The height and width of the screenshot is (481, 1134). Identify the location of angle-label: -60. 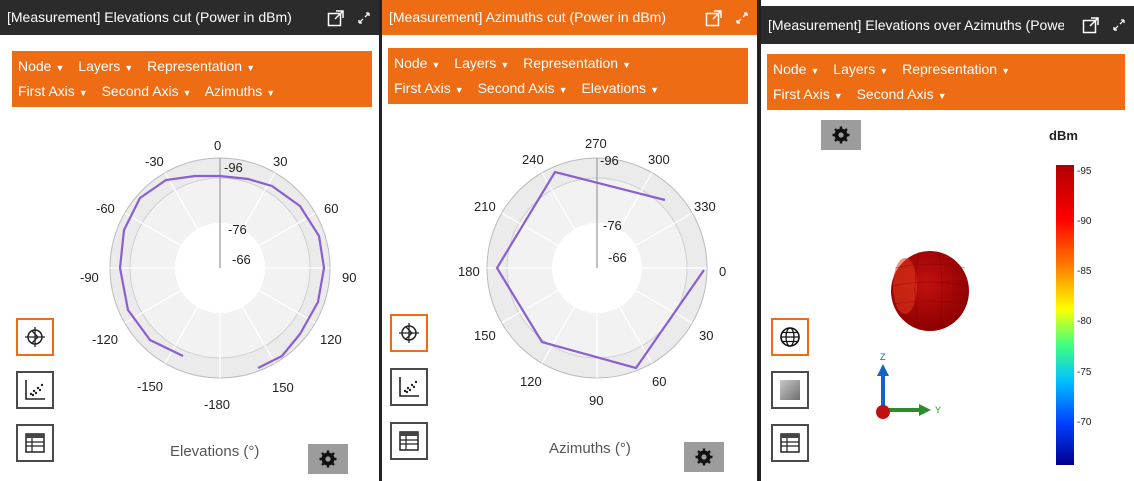
(105, 208).